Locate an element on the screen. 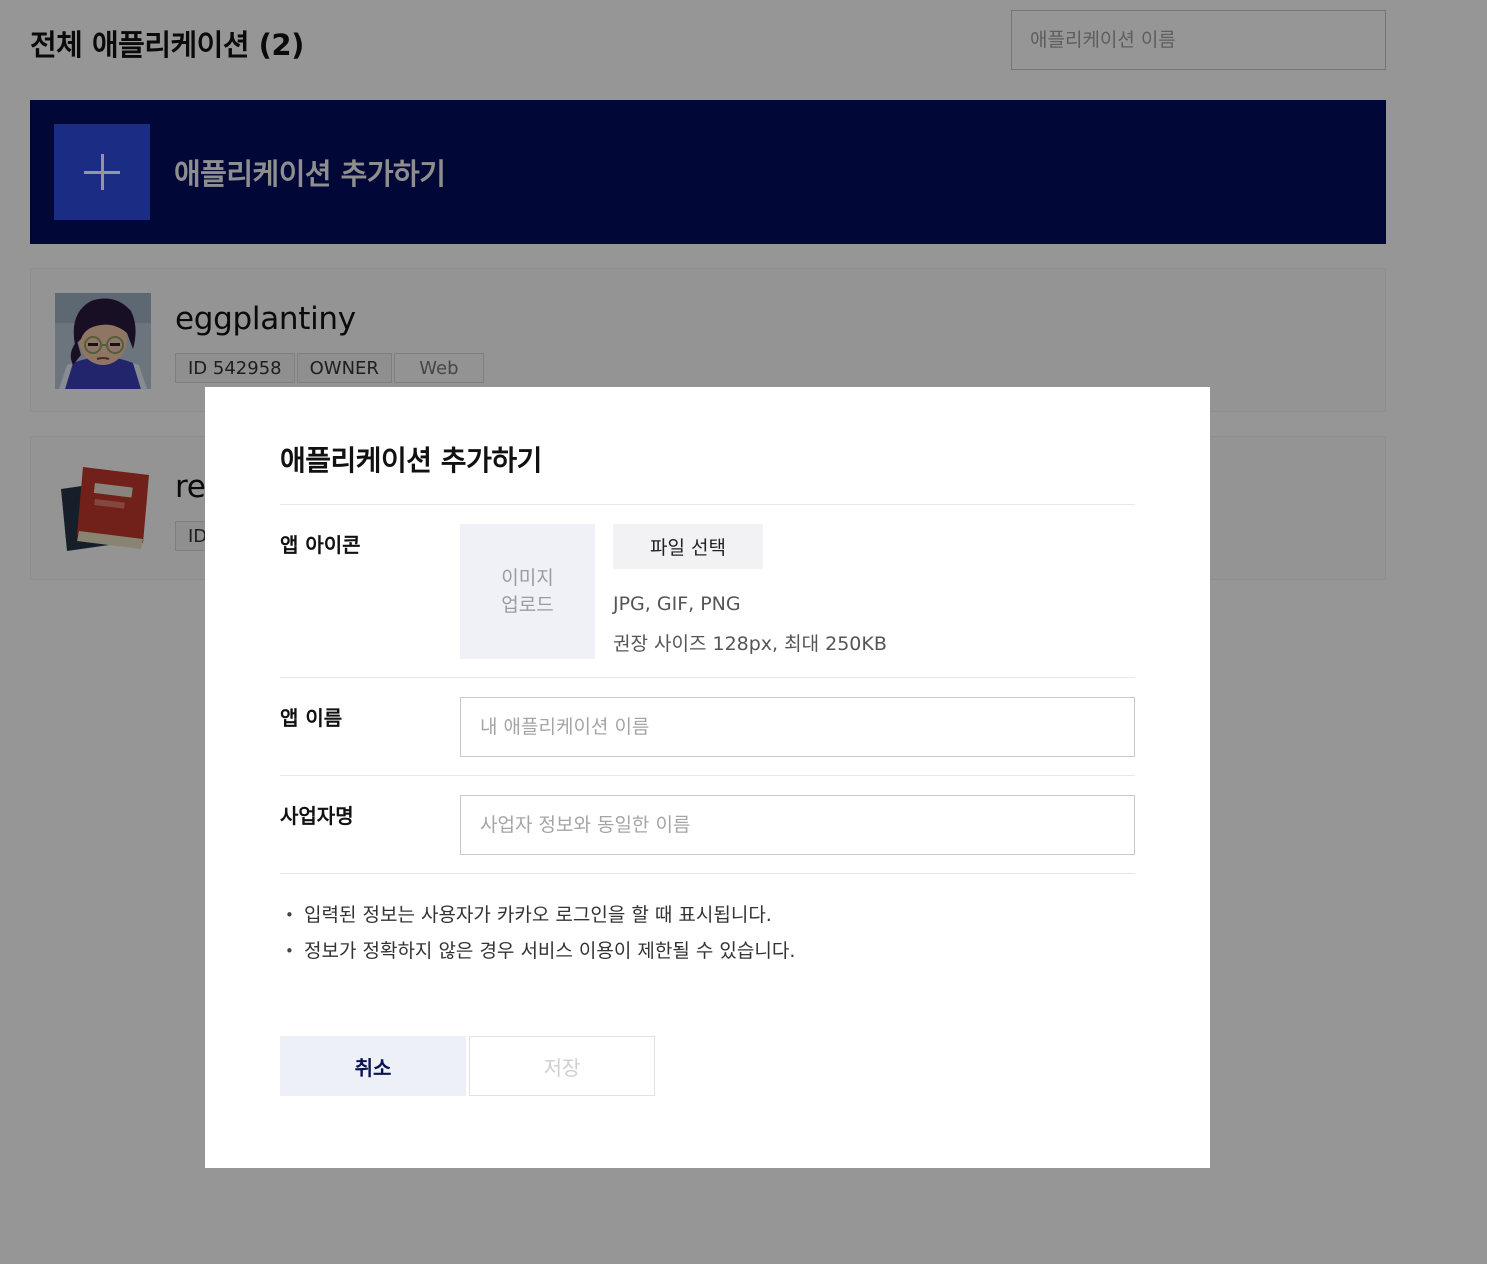 The height and width of the screenshot is (1264, 1487). upload-text-line2: 업로드 is located at coordinates (527, 604).